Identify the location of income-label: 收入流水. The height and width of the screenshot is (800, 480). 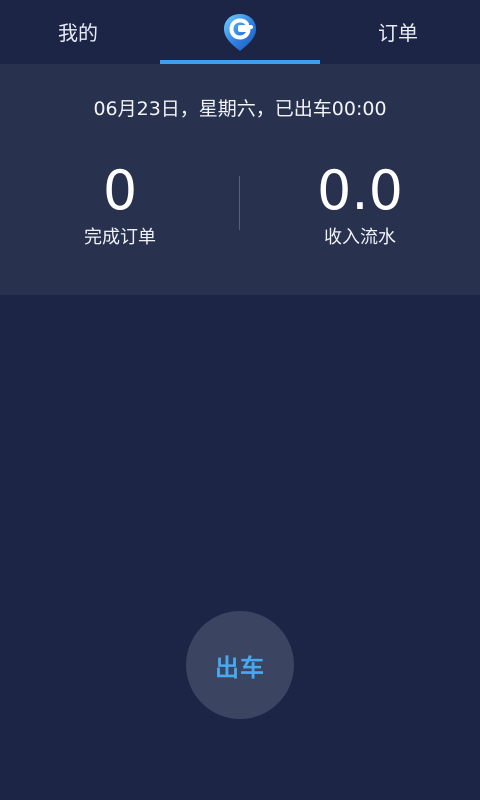
(360, 237).